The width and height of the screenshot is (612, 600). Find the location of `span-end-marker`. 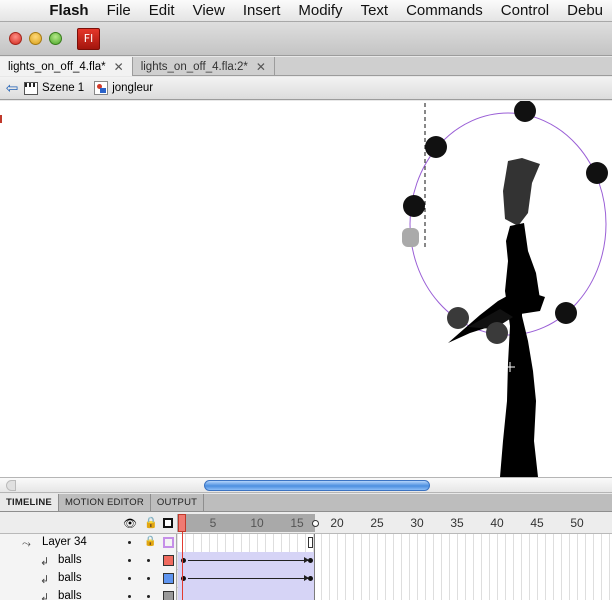

span-end-marker is located at coordinates (315, 523).